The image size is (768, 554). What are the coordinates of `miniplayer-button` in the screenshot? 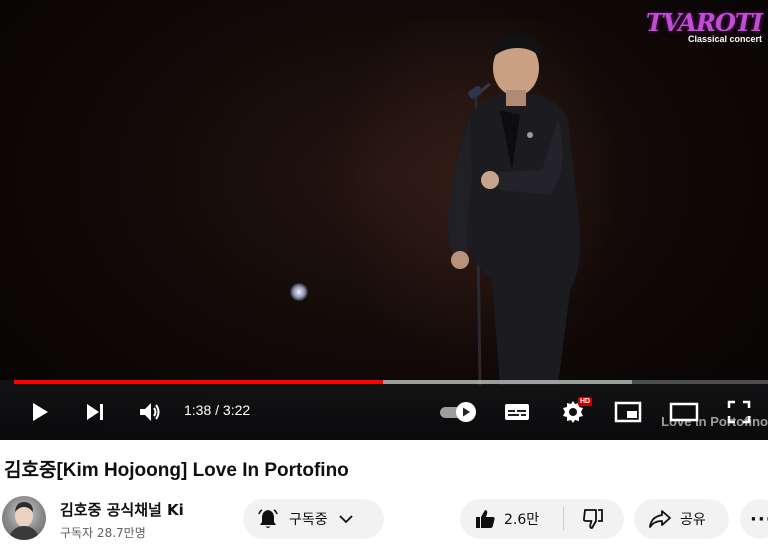 It's located at (628, 412).